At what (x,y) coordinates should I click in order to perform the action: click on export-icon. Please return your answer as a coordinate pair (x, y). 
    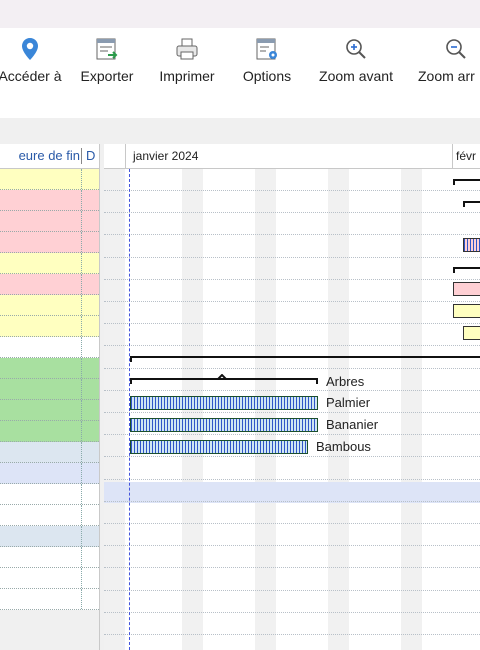
    Looking at the image, I should click on (107, 49).